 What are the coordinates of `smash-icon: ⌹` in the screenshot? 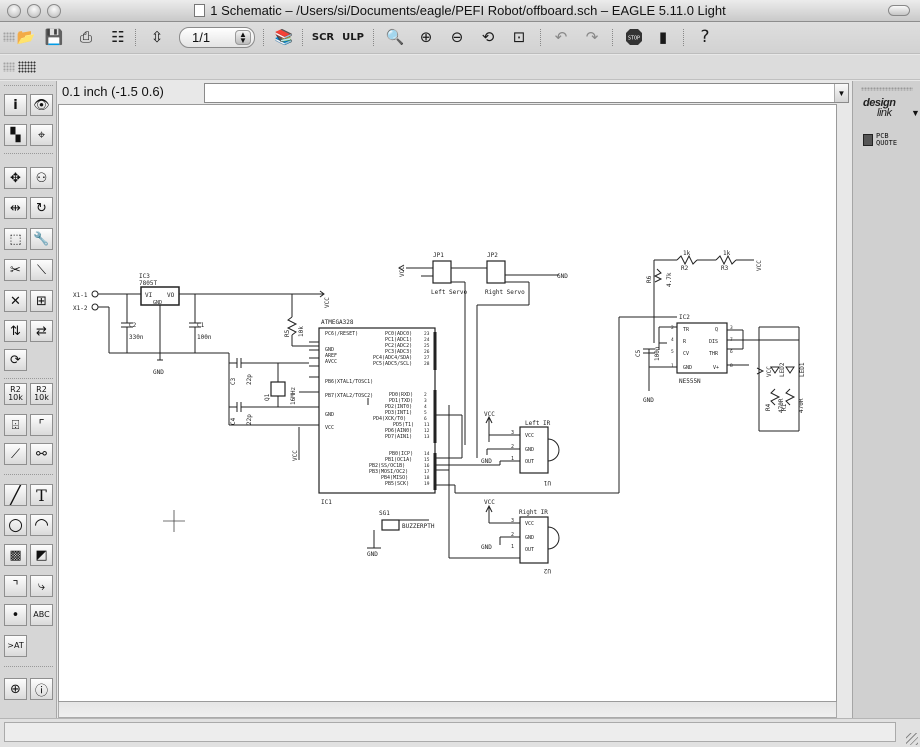 It's located at (15, 425).